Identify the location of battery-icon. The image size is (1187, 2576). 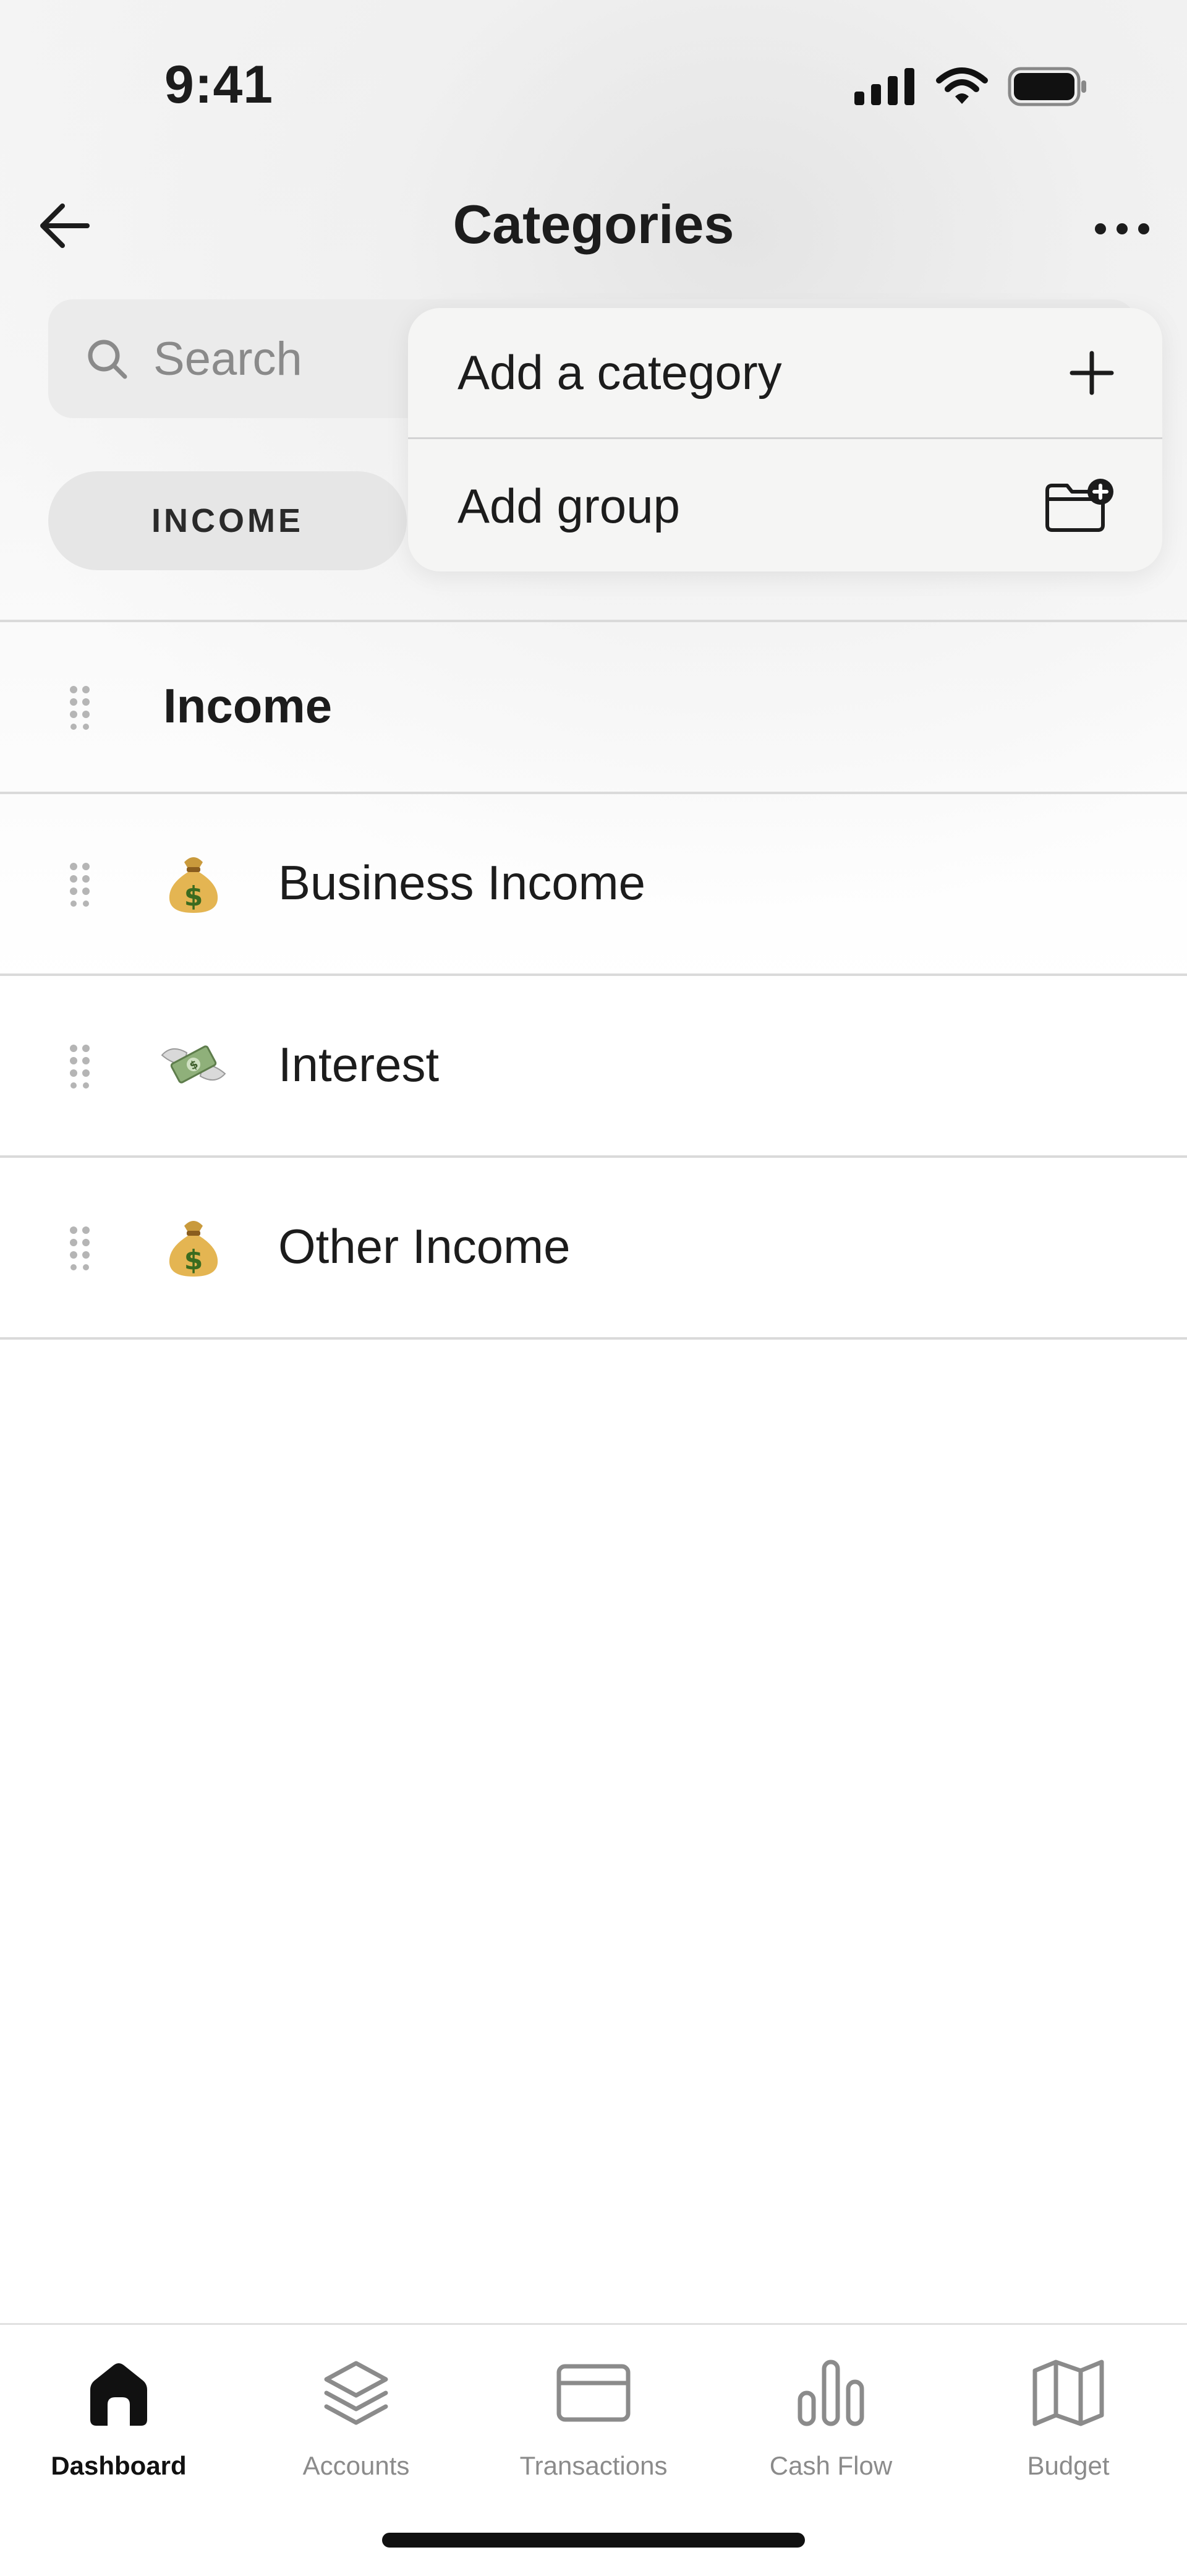
(1047, 87).